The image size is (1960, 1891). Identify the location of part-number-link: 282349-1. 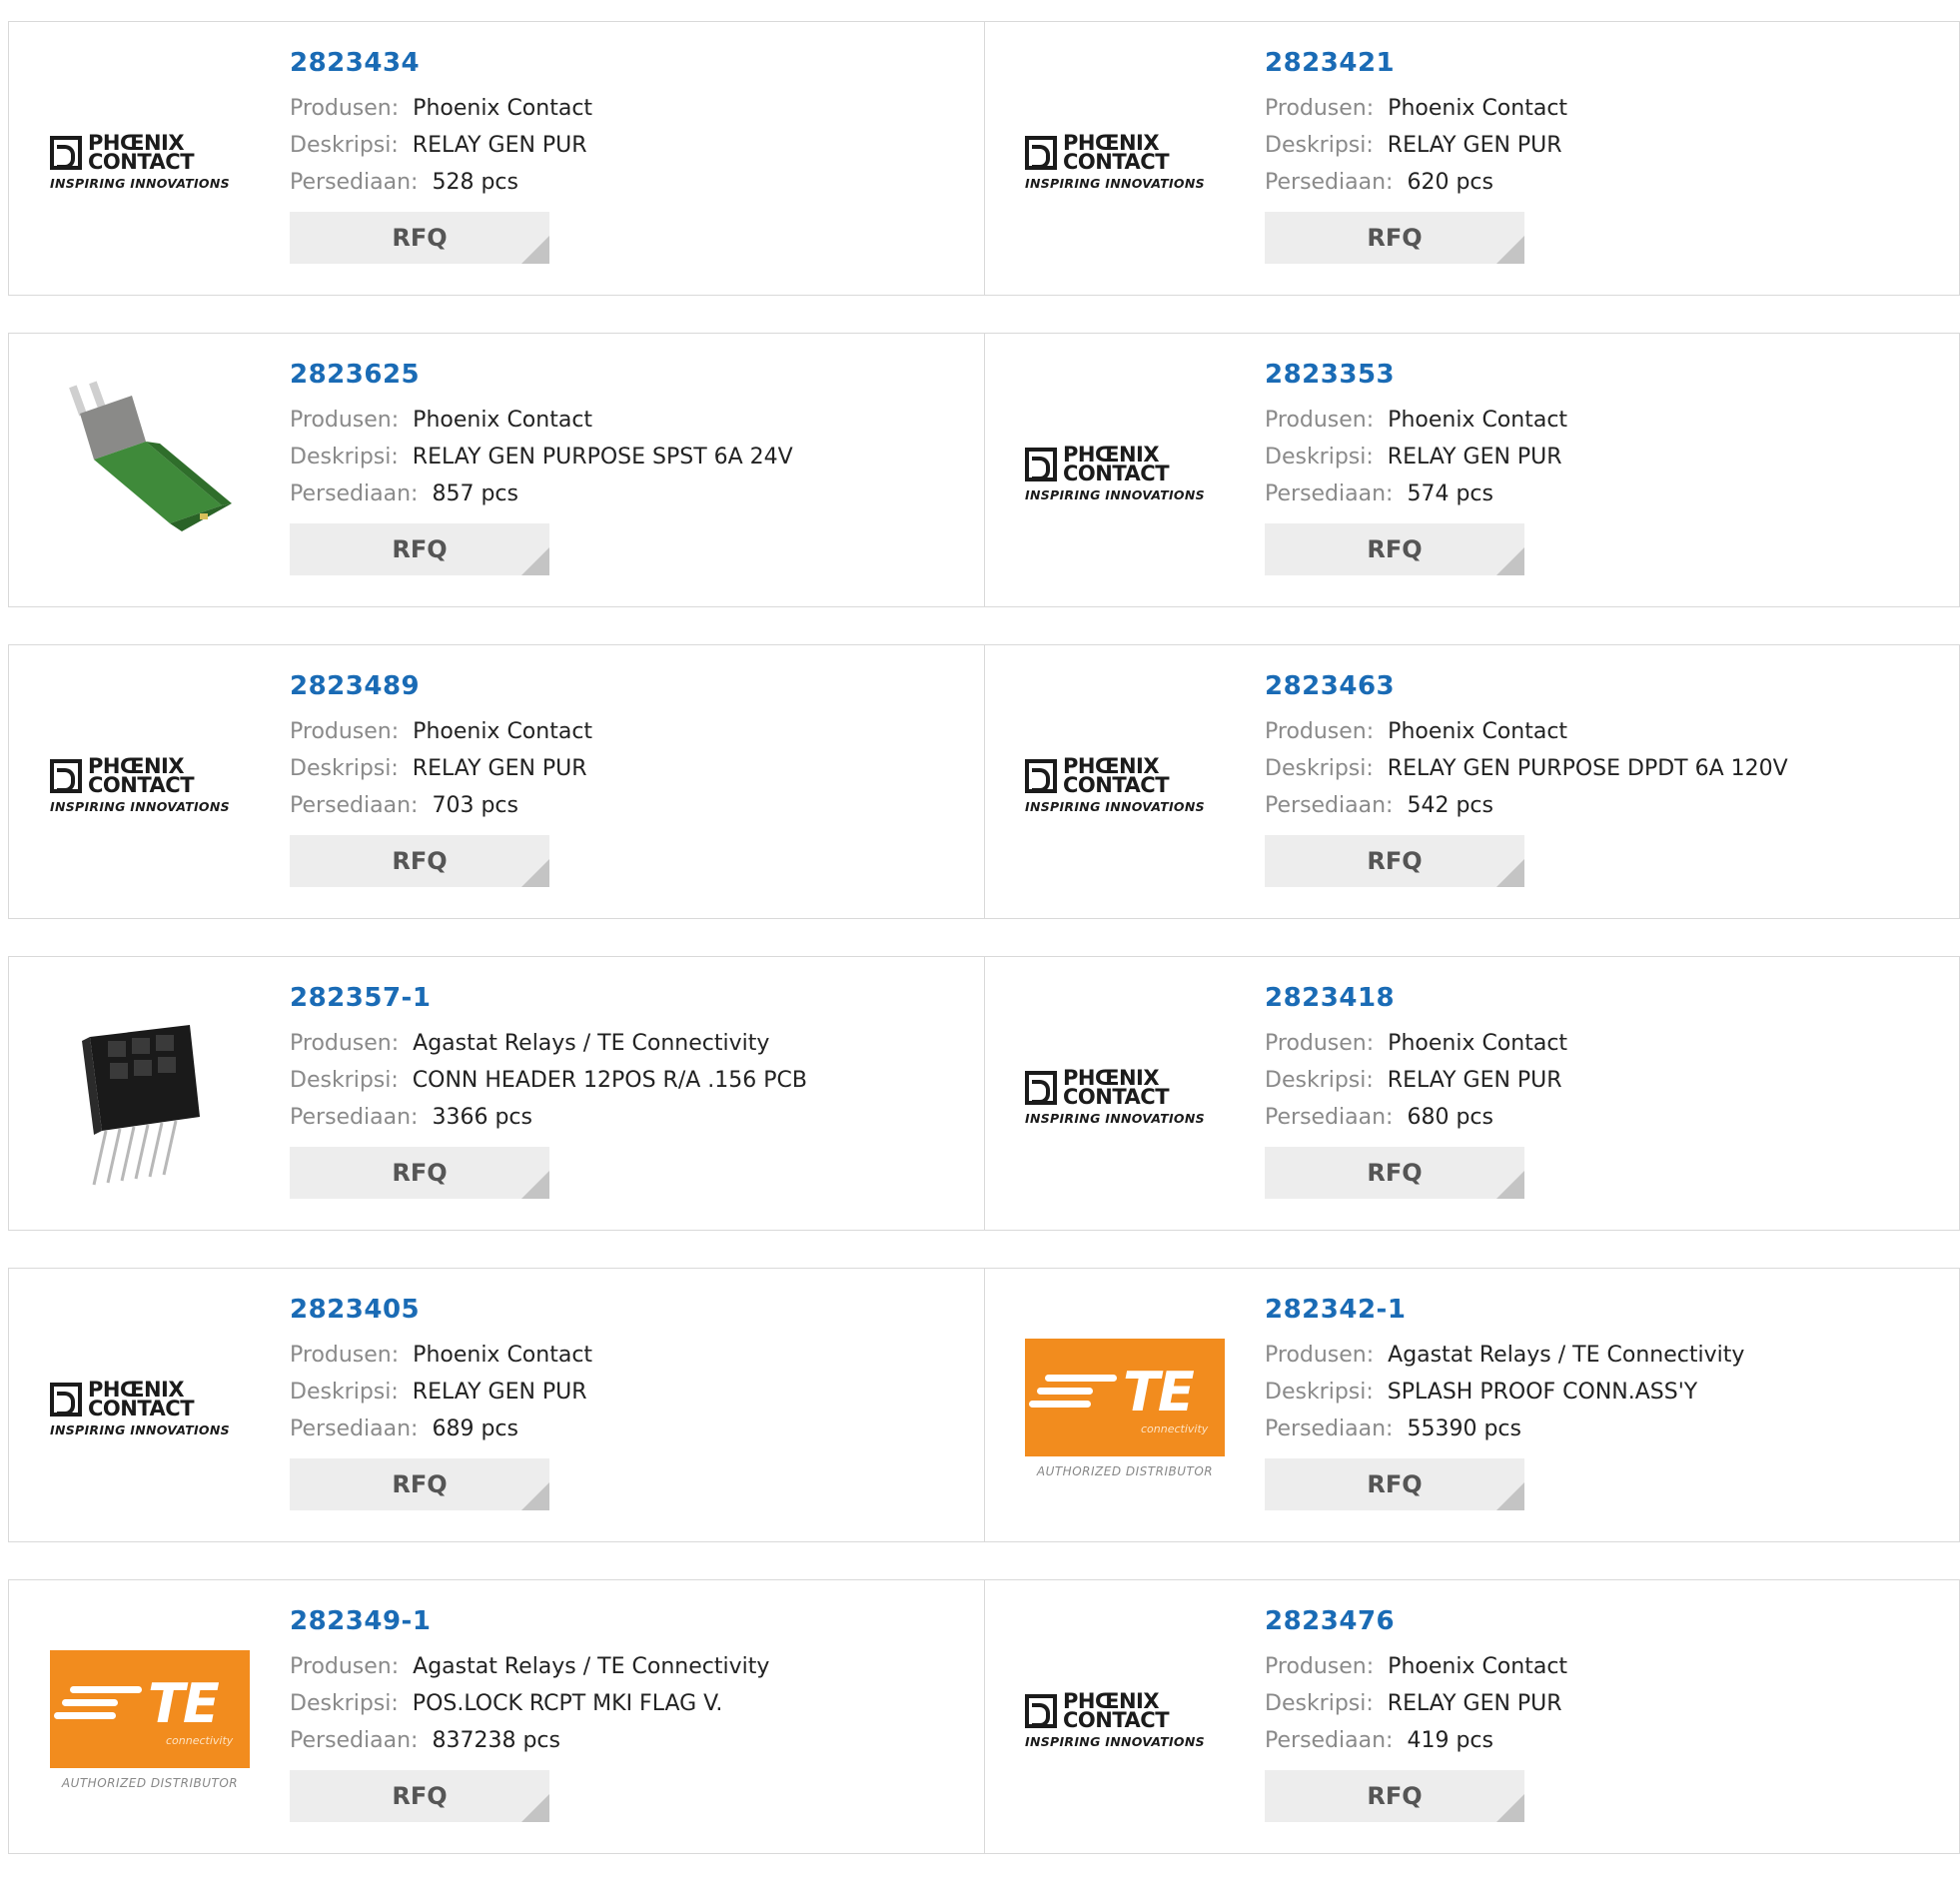
(529, 1621).